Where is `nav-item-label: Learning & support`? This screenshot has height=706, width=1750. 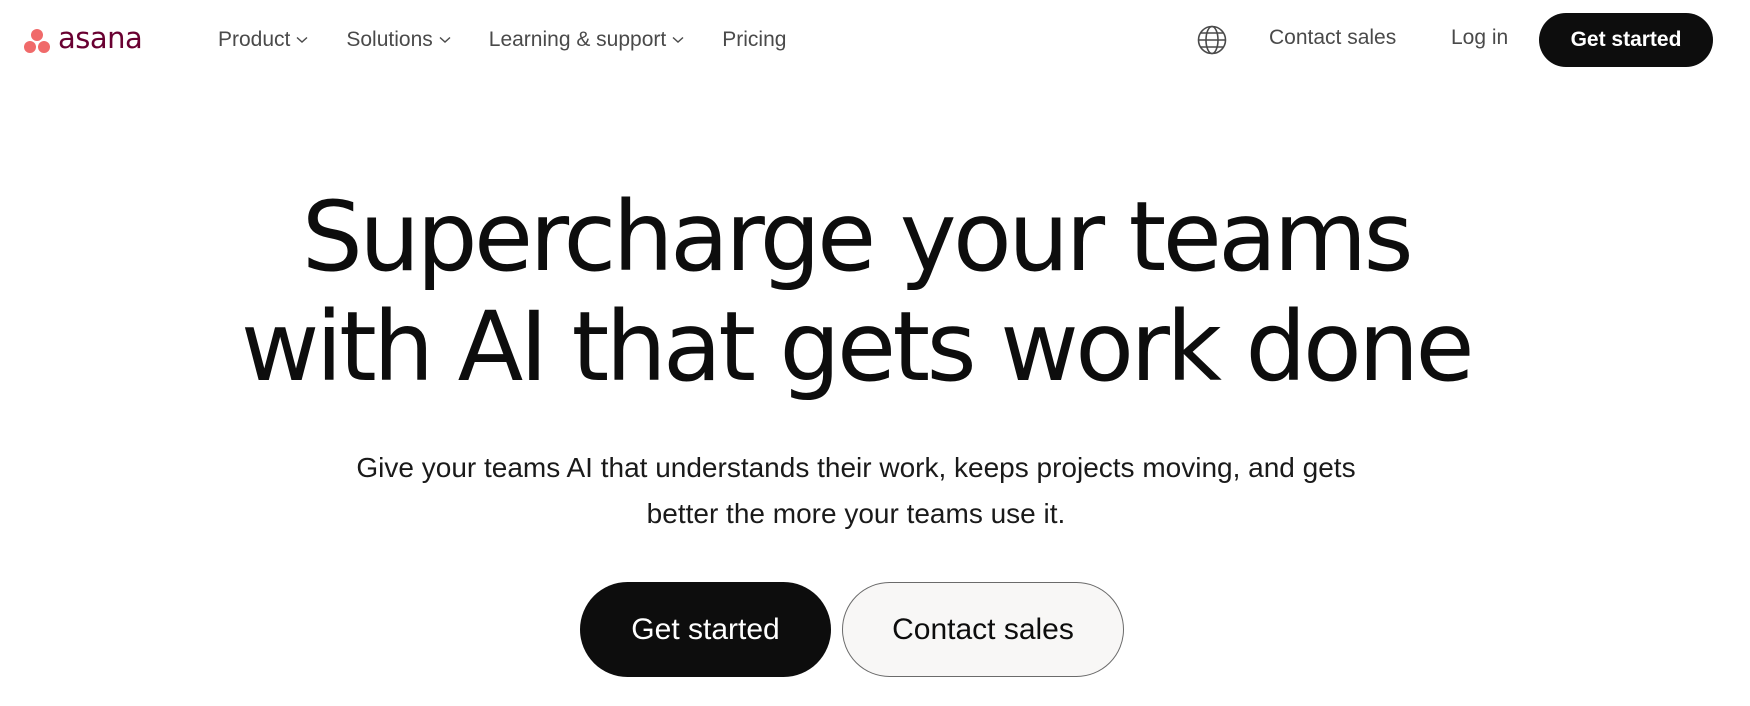
nav-item-label: Learning & support is located at coordinates (577, 39).